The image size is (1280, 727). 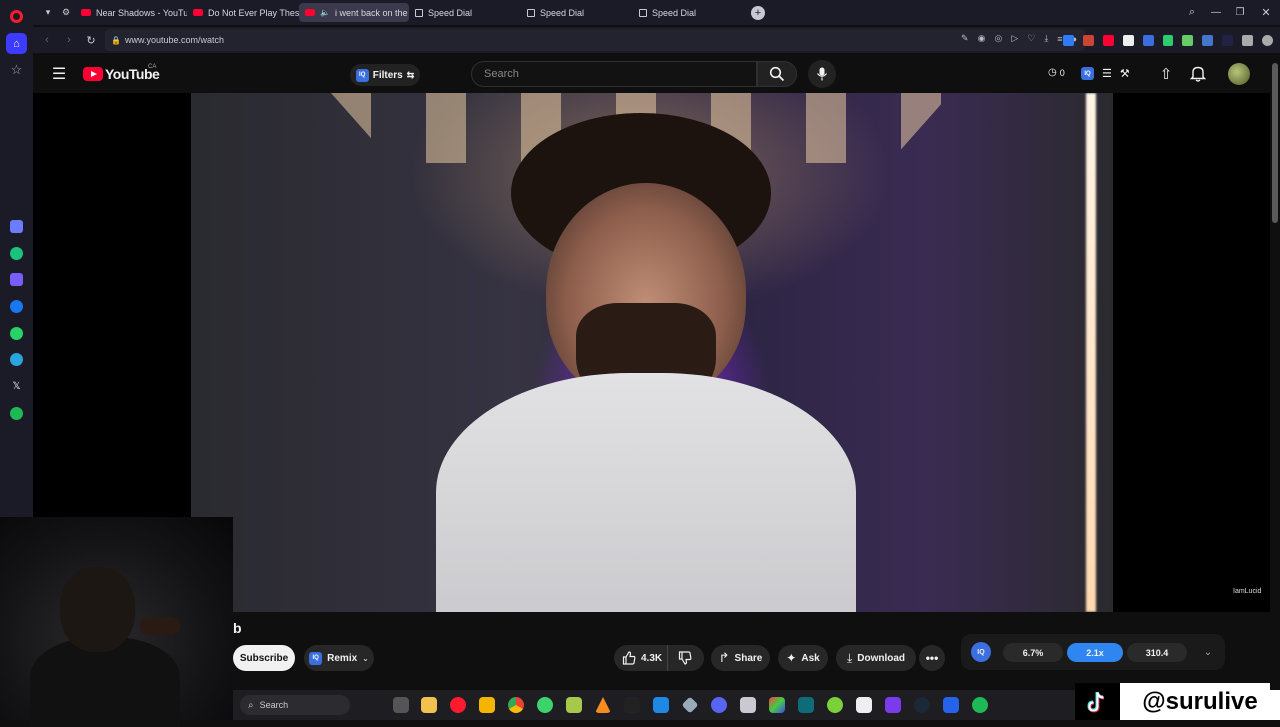 What do you see at coordinates (951, 705) in the screenshot?
I see `store-app-icon` at bounding box center [951, 705].